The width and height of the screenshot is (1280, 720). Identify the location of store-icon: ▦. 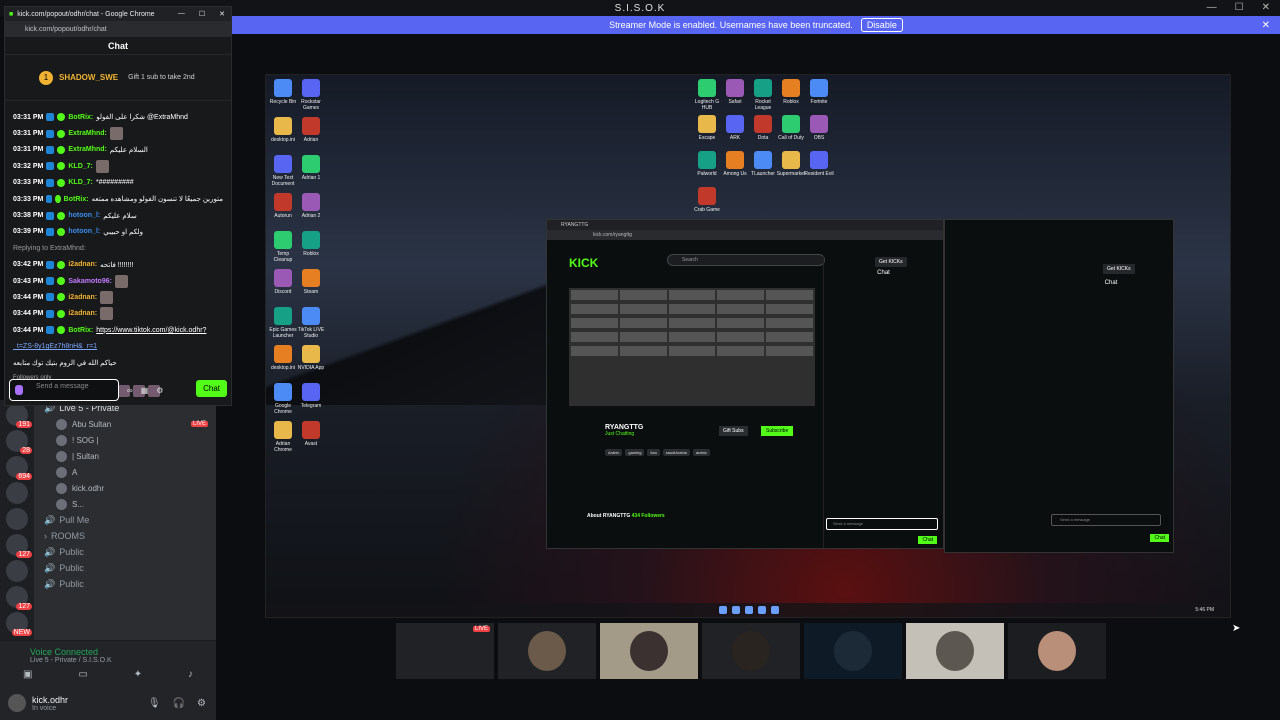
(145, 390).